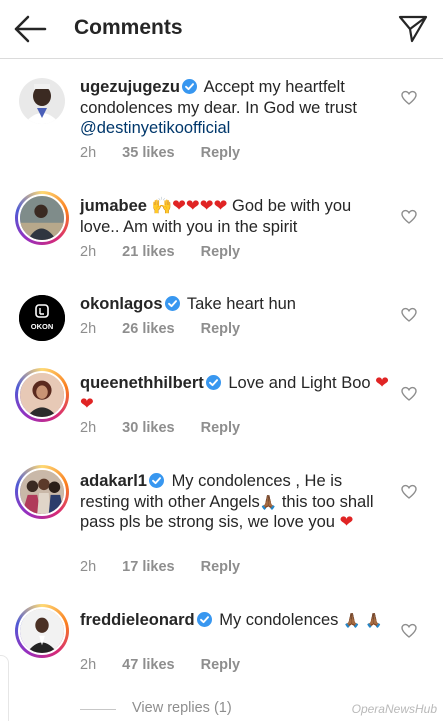 The image size is (443, 721). What do you see at coordinates (241, 304) in the screenshot?
I see `comment-body: Take heart hun` at bounding box center [241, 304].